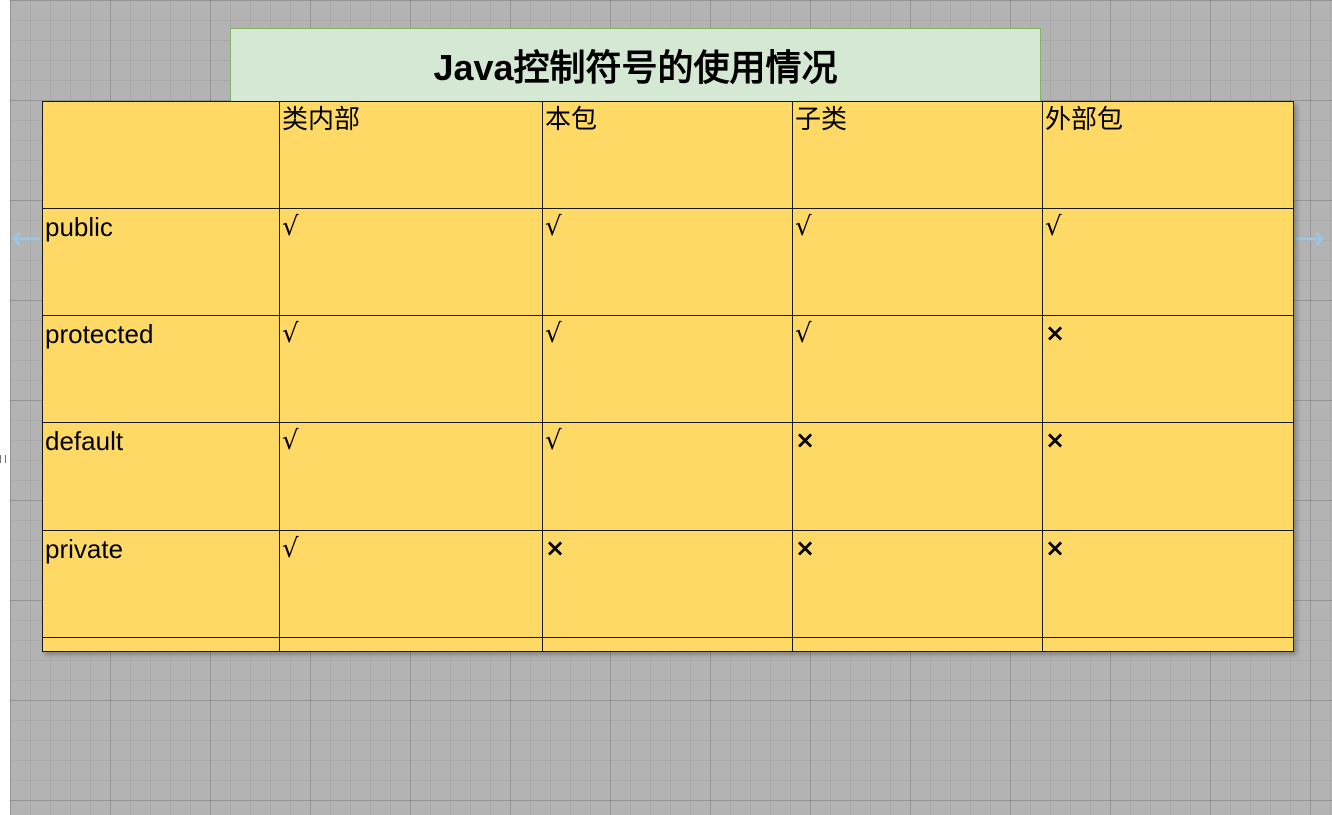  I want to click on header-cell-external-package: 外部包, so click(1168, 155).